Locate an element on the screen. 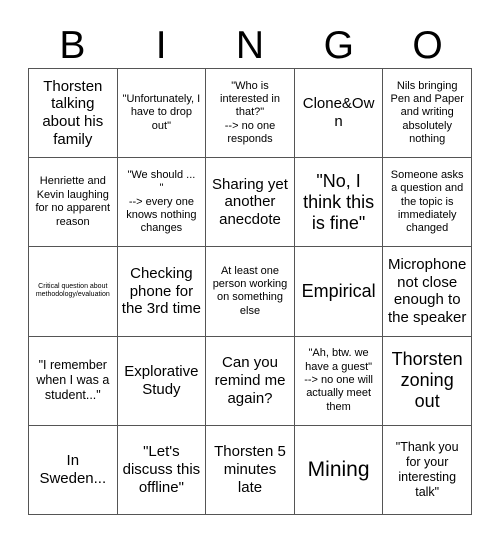  bingo-cell-r1c1: Thorsten talking about his family is located at coordinates (73, 114).